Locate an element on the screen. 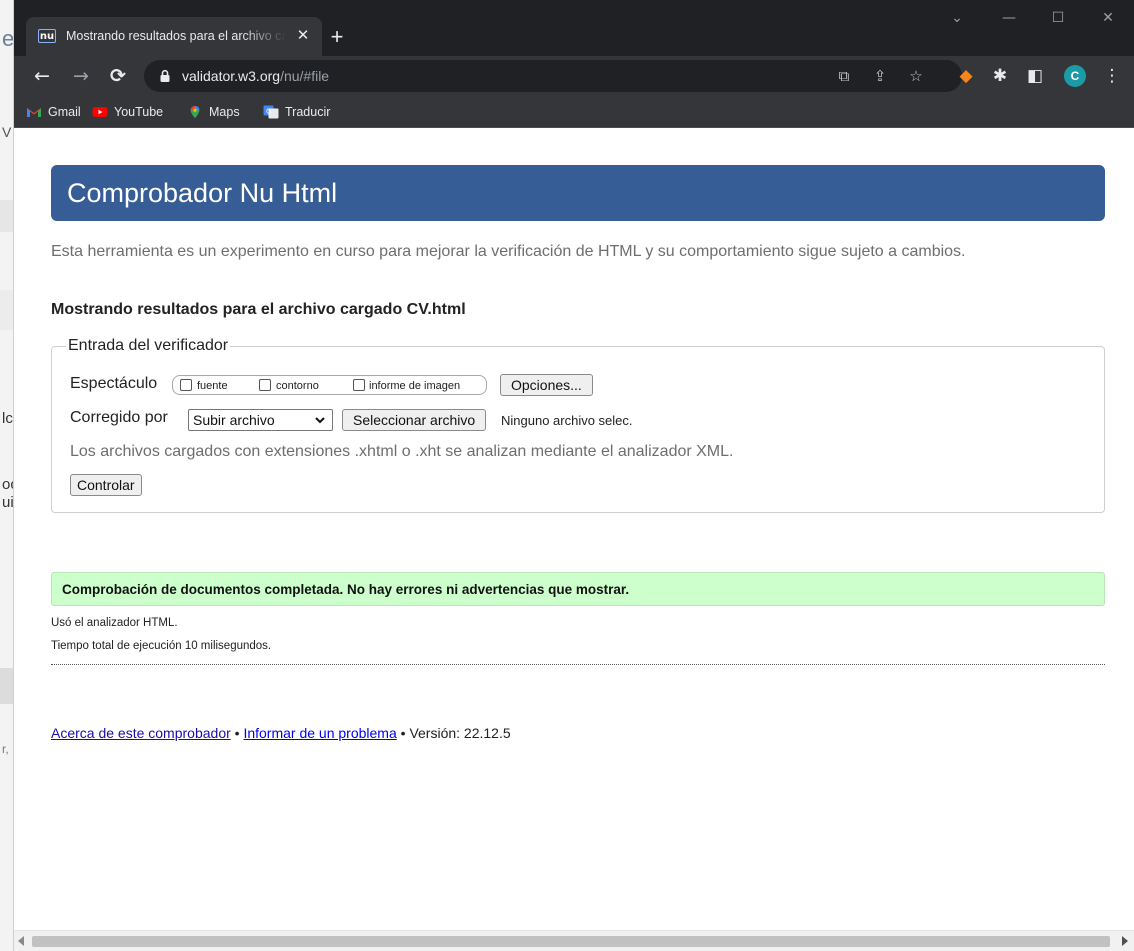  page-banner: Comprobador Nu Html is located at coordinates (578, 193).